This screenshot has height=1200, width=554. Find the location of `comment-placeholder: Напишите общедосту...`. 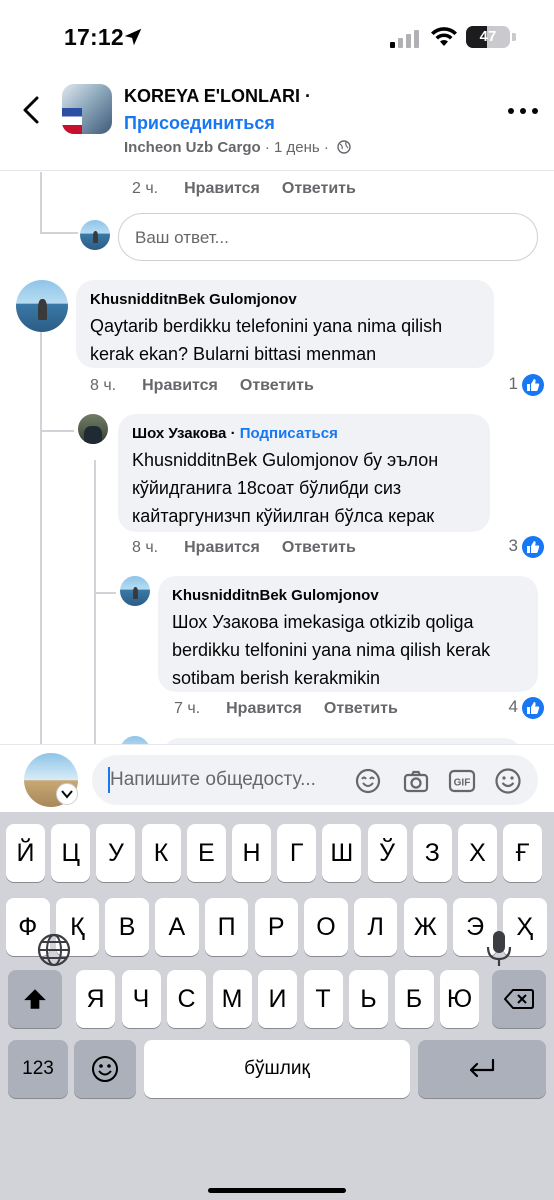

comment-placeholder: Напишите общедосту... is located at coordinates (213, 779).